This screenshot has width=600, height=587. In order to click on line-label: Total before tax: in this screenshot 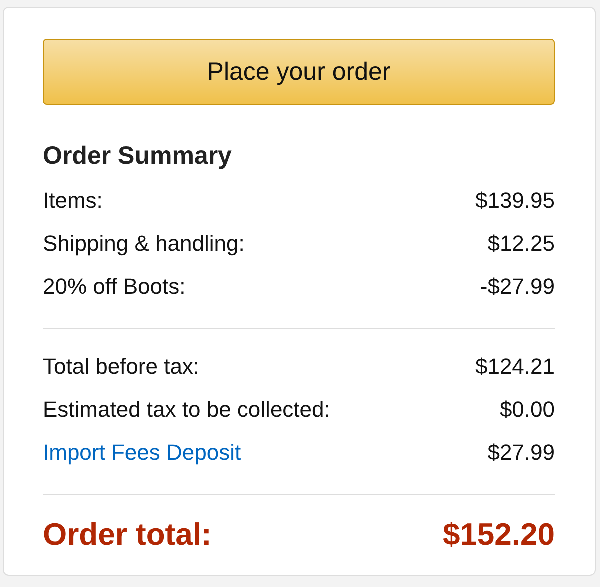, I will do `click(121, 367)`.